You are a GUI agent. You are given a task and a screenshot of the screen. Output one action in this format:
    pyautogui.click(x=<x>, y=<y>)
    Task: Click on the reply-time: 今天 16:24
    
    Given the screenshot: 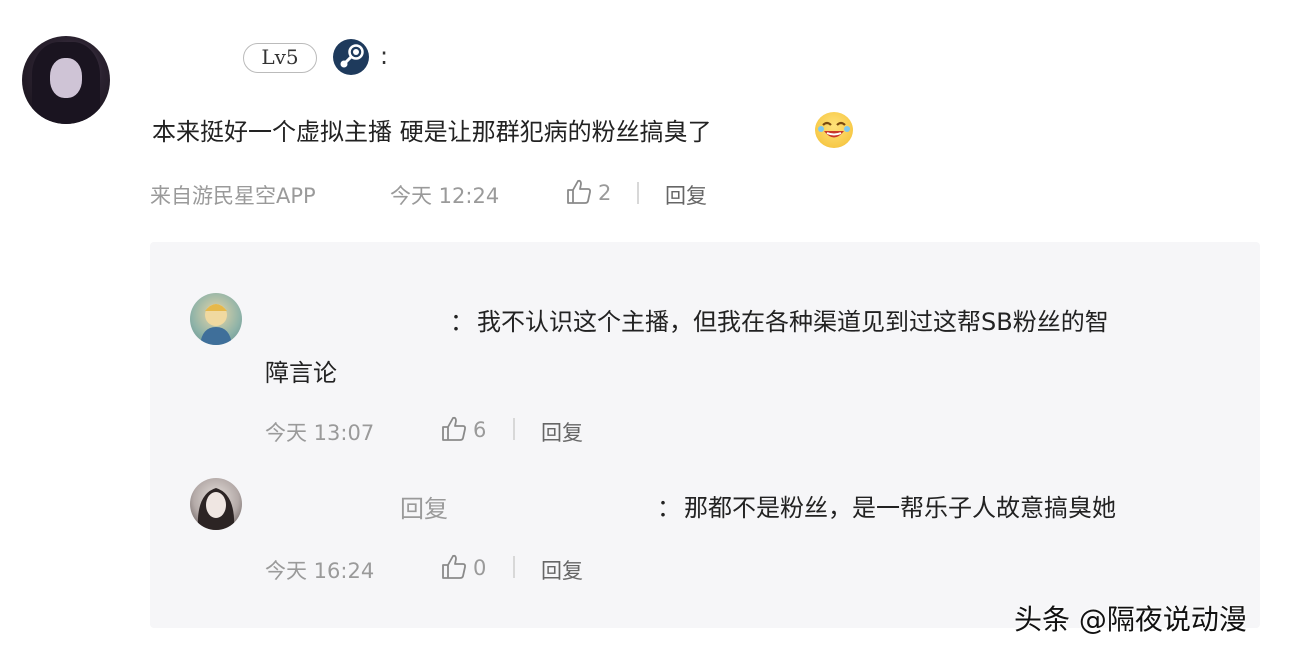 What is the action you would take?
    pyautogui.click(x=320, y=571)
    